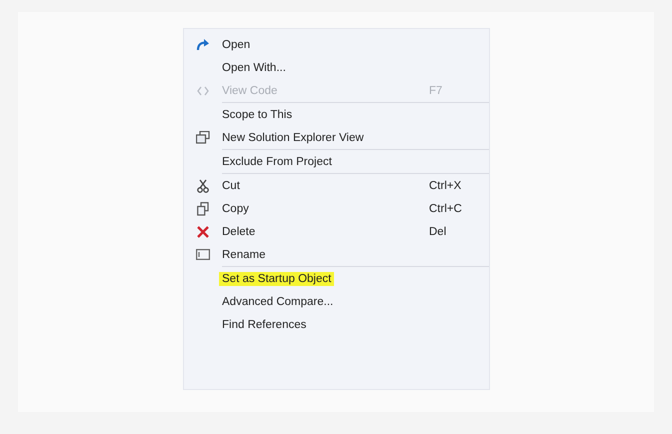 The width and height of the screenshot is (672, 434). Describe the element at coordinates (236, 45) in the screenshot. I see `menu-item: Open` at that location.